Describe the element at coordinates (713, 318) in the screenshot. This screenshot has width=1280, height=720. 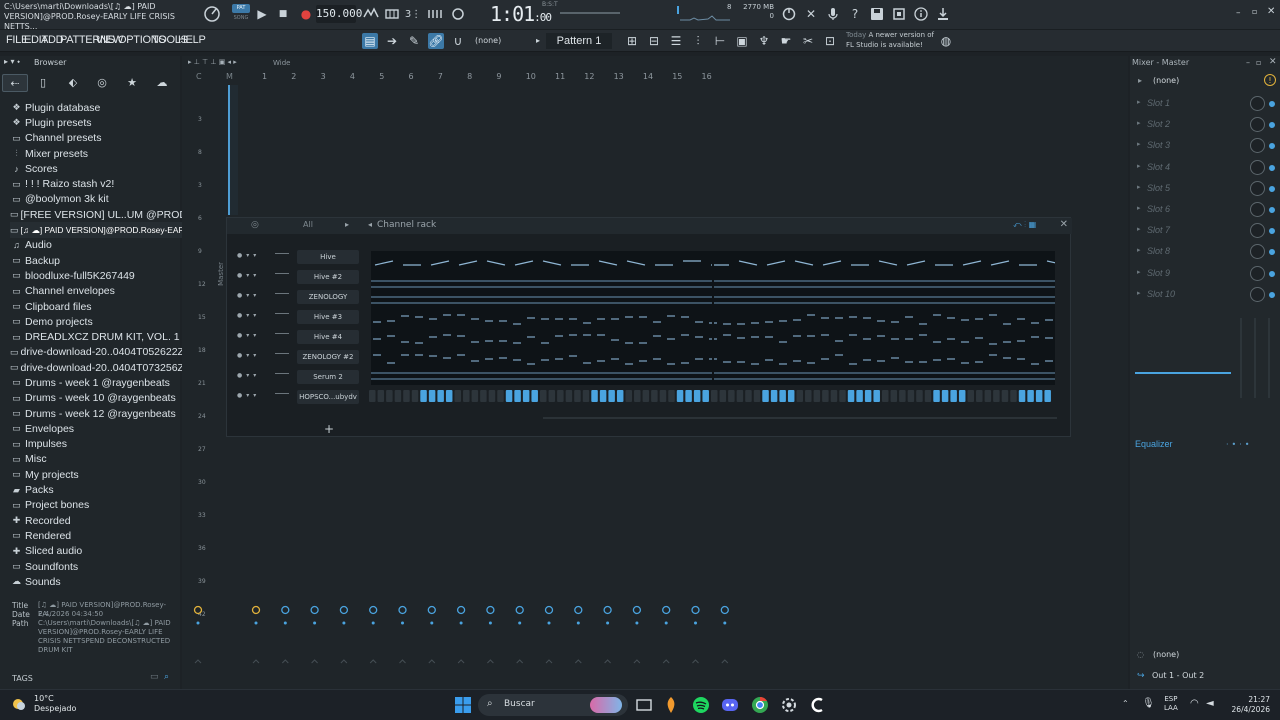
I see `piano-roll-preview` at that location.